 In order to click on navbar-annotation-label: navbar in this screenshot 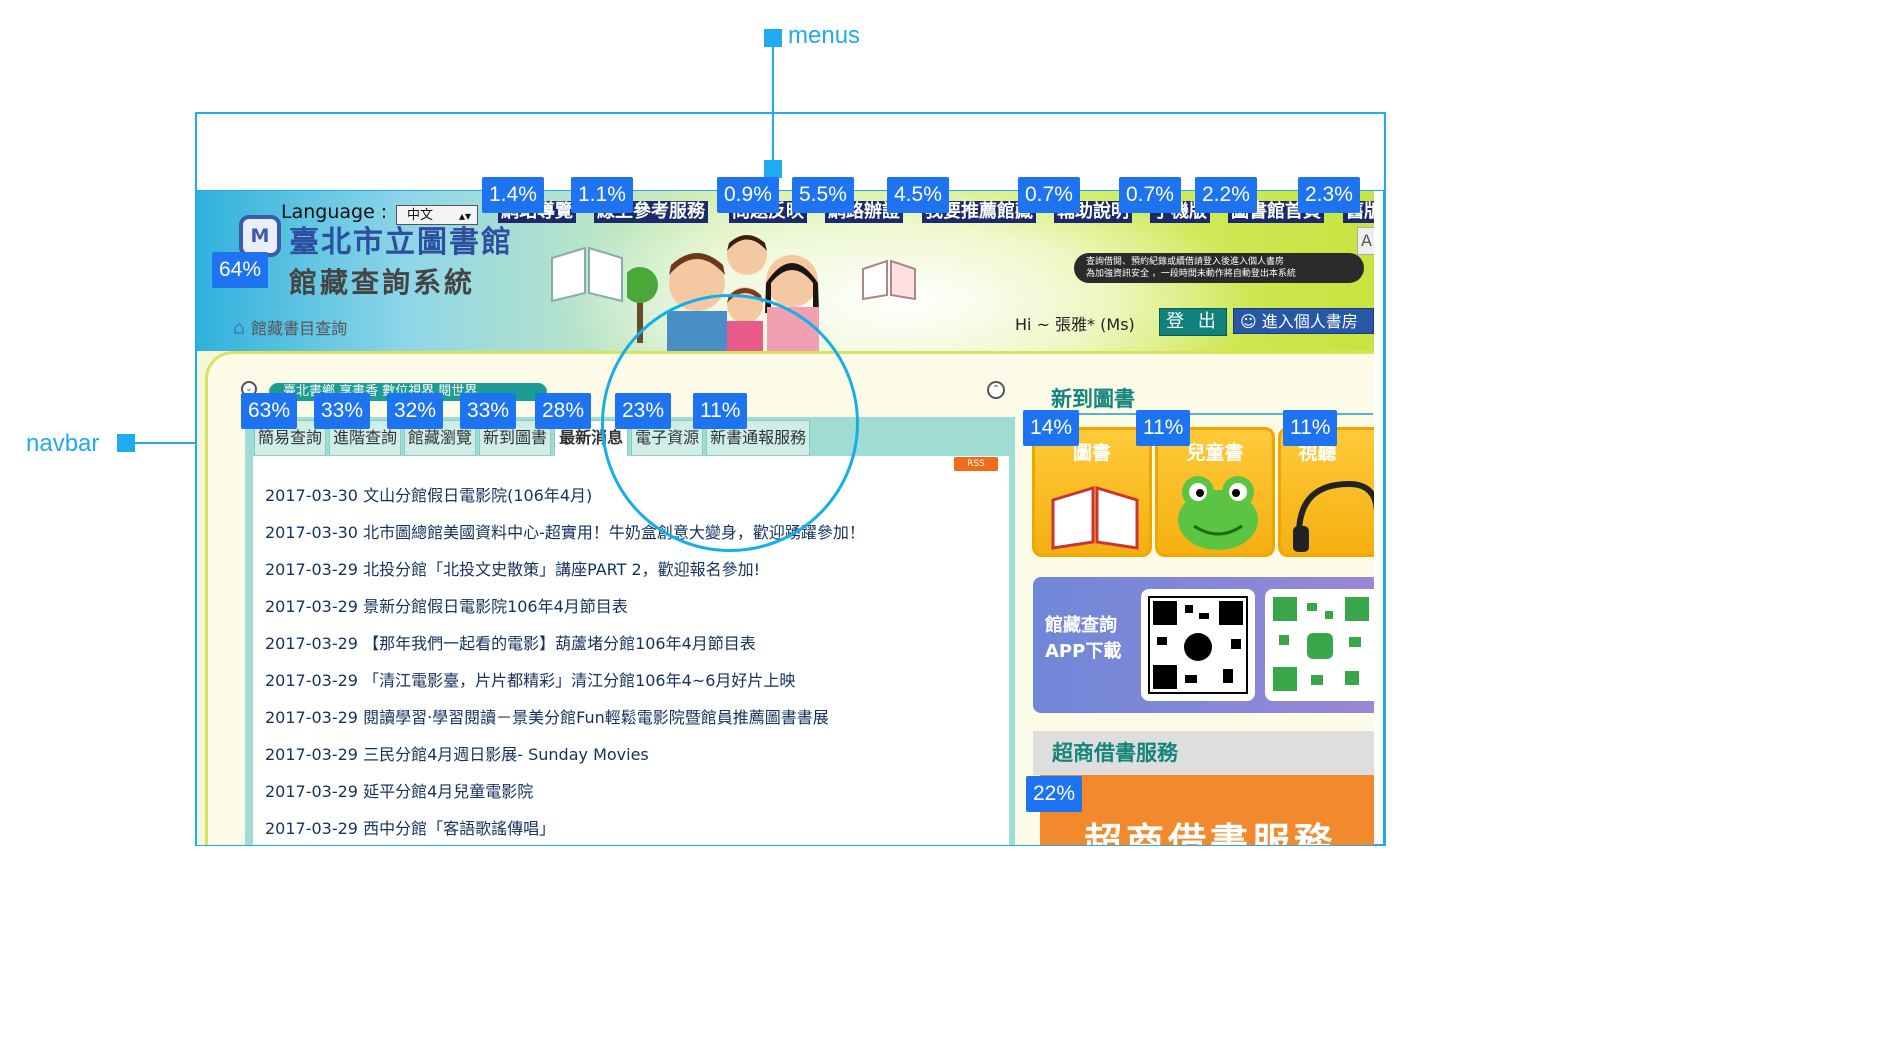, I will do `click(63, 443)`.